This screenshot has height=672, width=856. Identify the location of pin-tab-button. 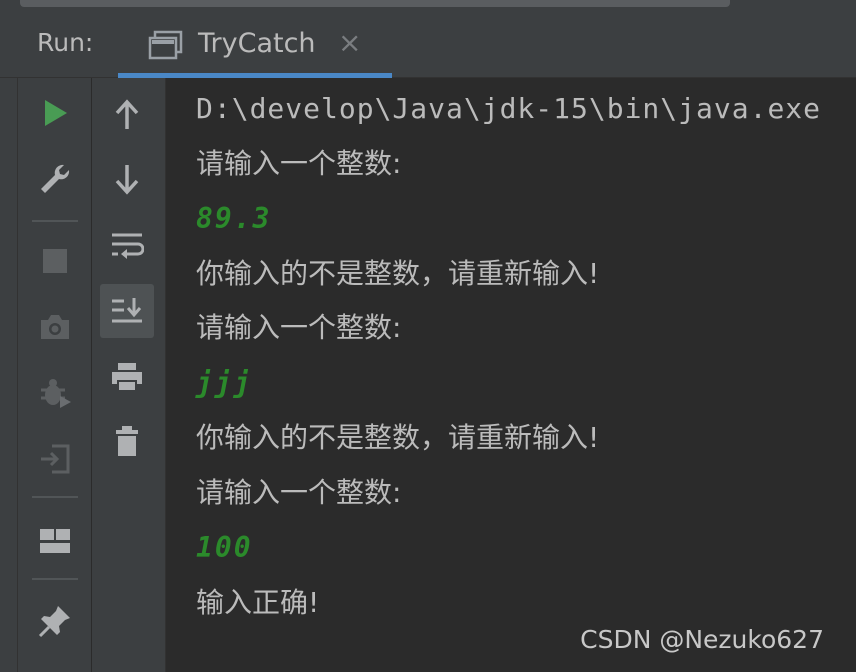
(55, 621).